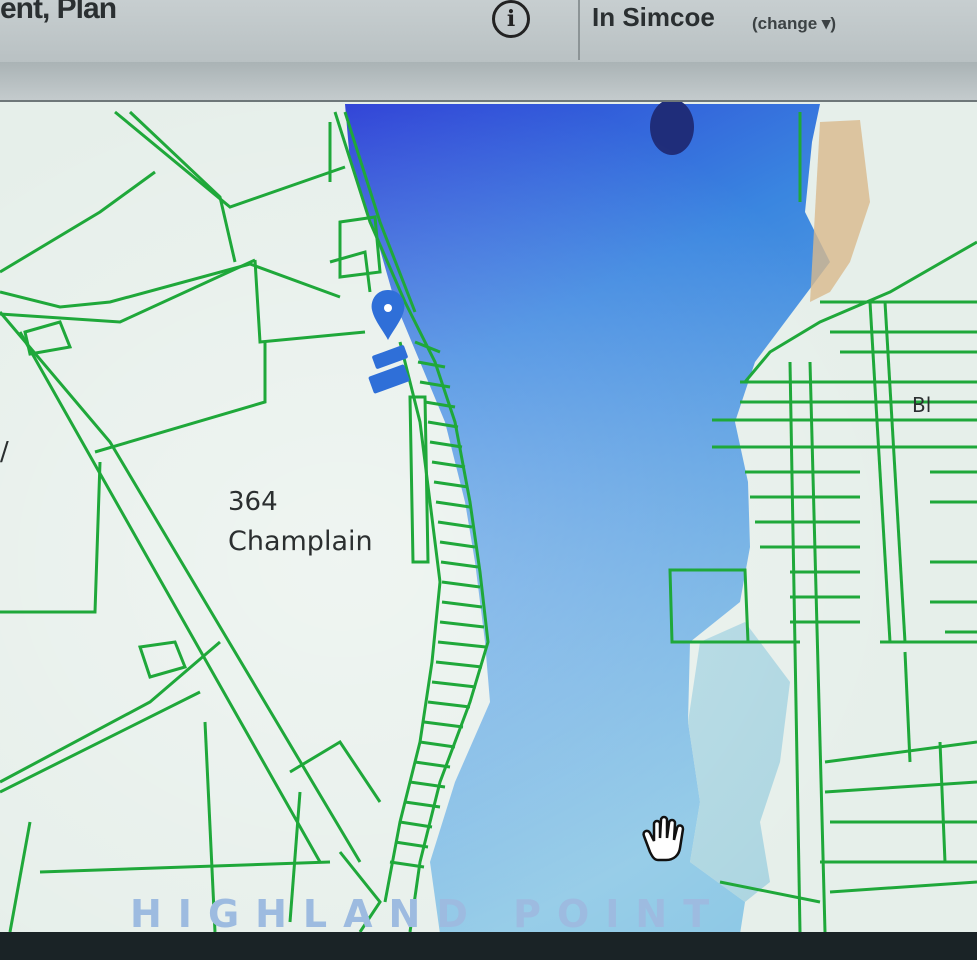 The image size is (977, 960). I want to click on area-name-label: HIGHLAND POINT, so click(427, 913).